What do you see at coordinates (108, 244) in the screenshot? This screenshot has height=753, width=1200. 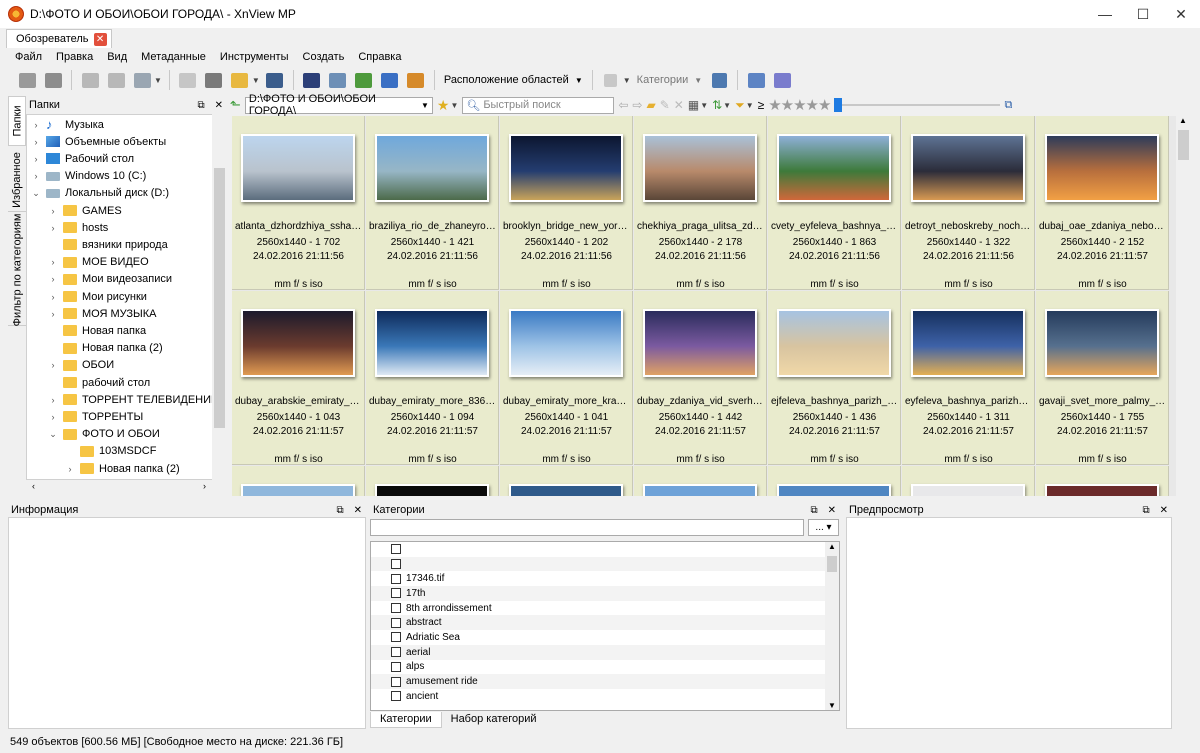 I see `tree-item: вязники природа` at bounding box center [108, 244].